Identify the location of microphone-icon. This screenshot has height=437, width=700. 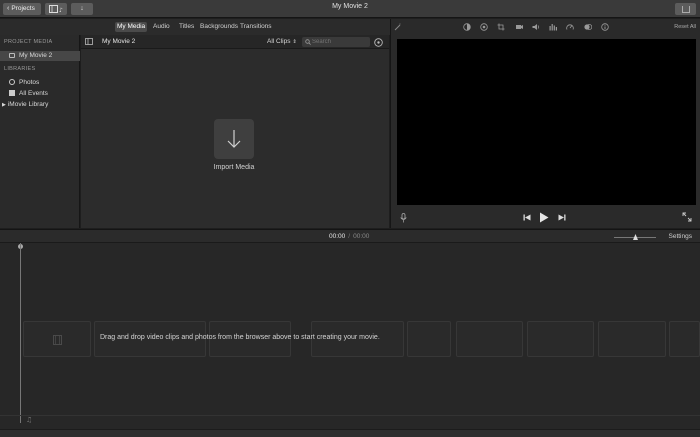
(403, 218).